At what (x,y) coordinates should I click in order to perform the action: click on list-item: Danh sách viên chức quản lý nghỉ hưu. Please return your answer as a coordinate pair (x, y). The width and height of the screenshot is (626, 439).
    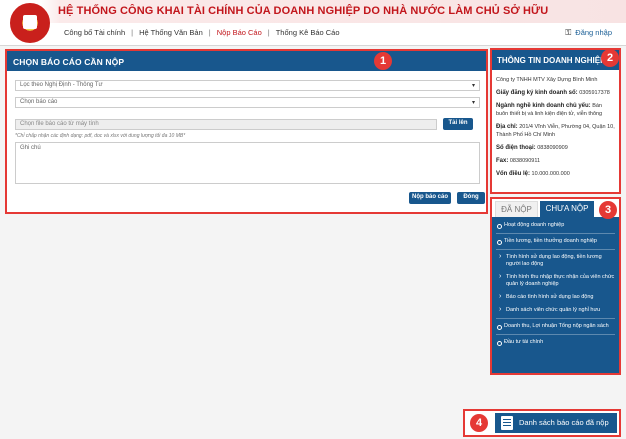
    Looking at the image, I should click on (555, 310).